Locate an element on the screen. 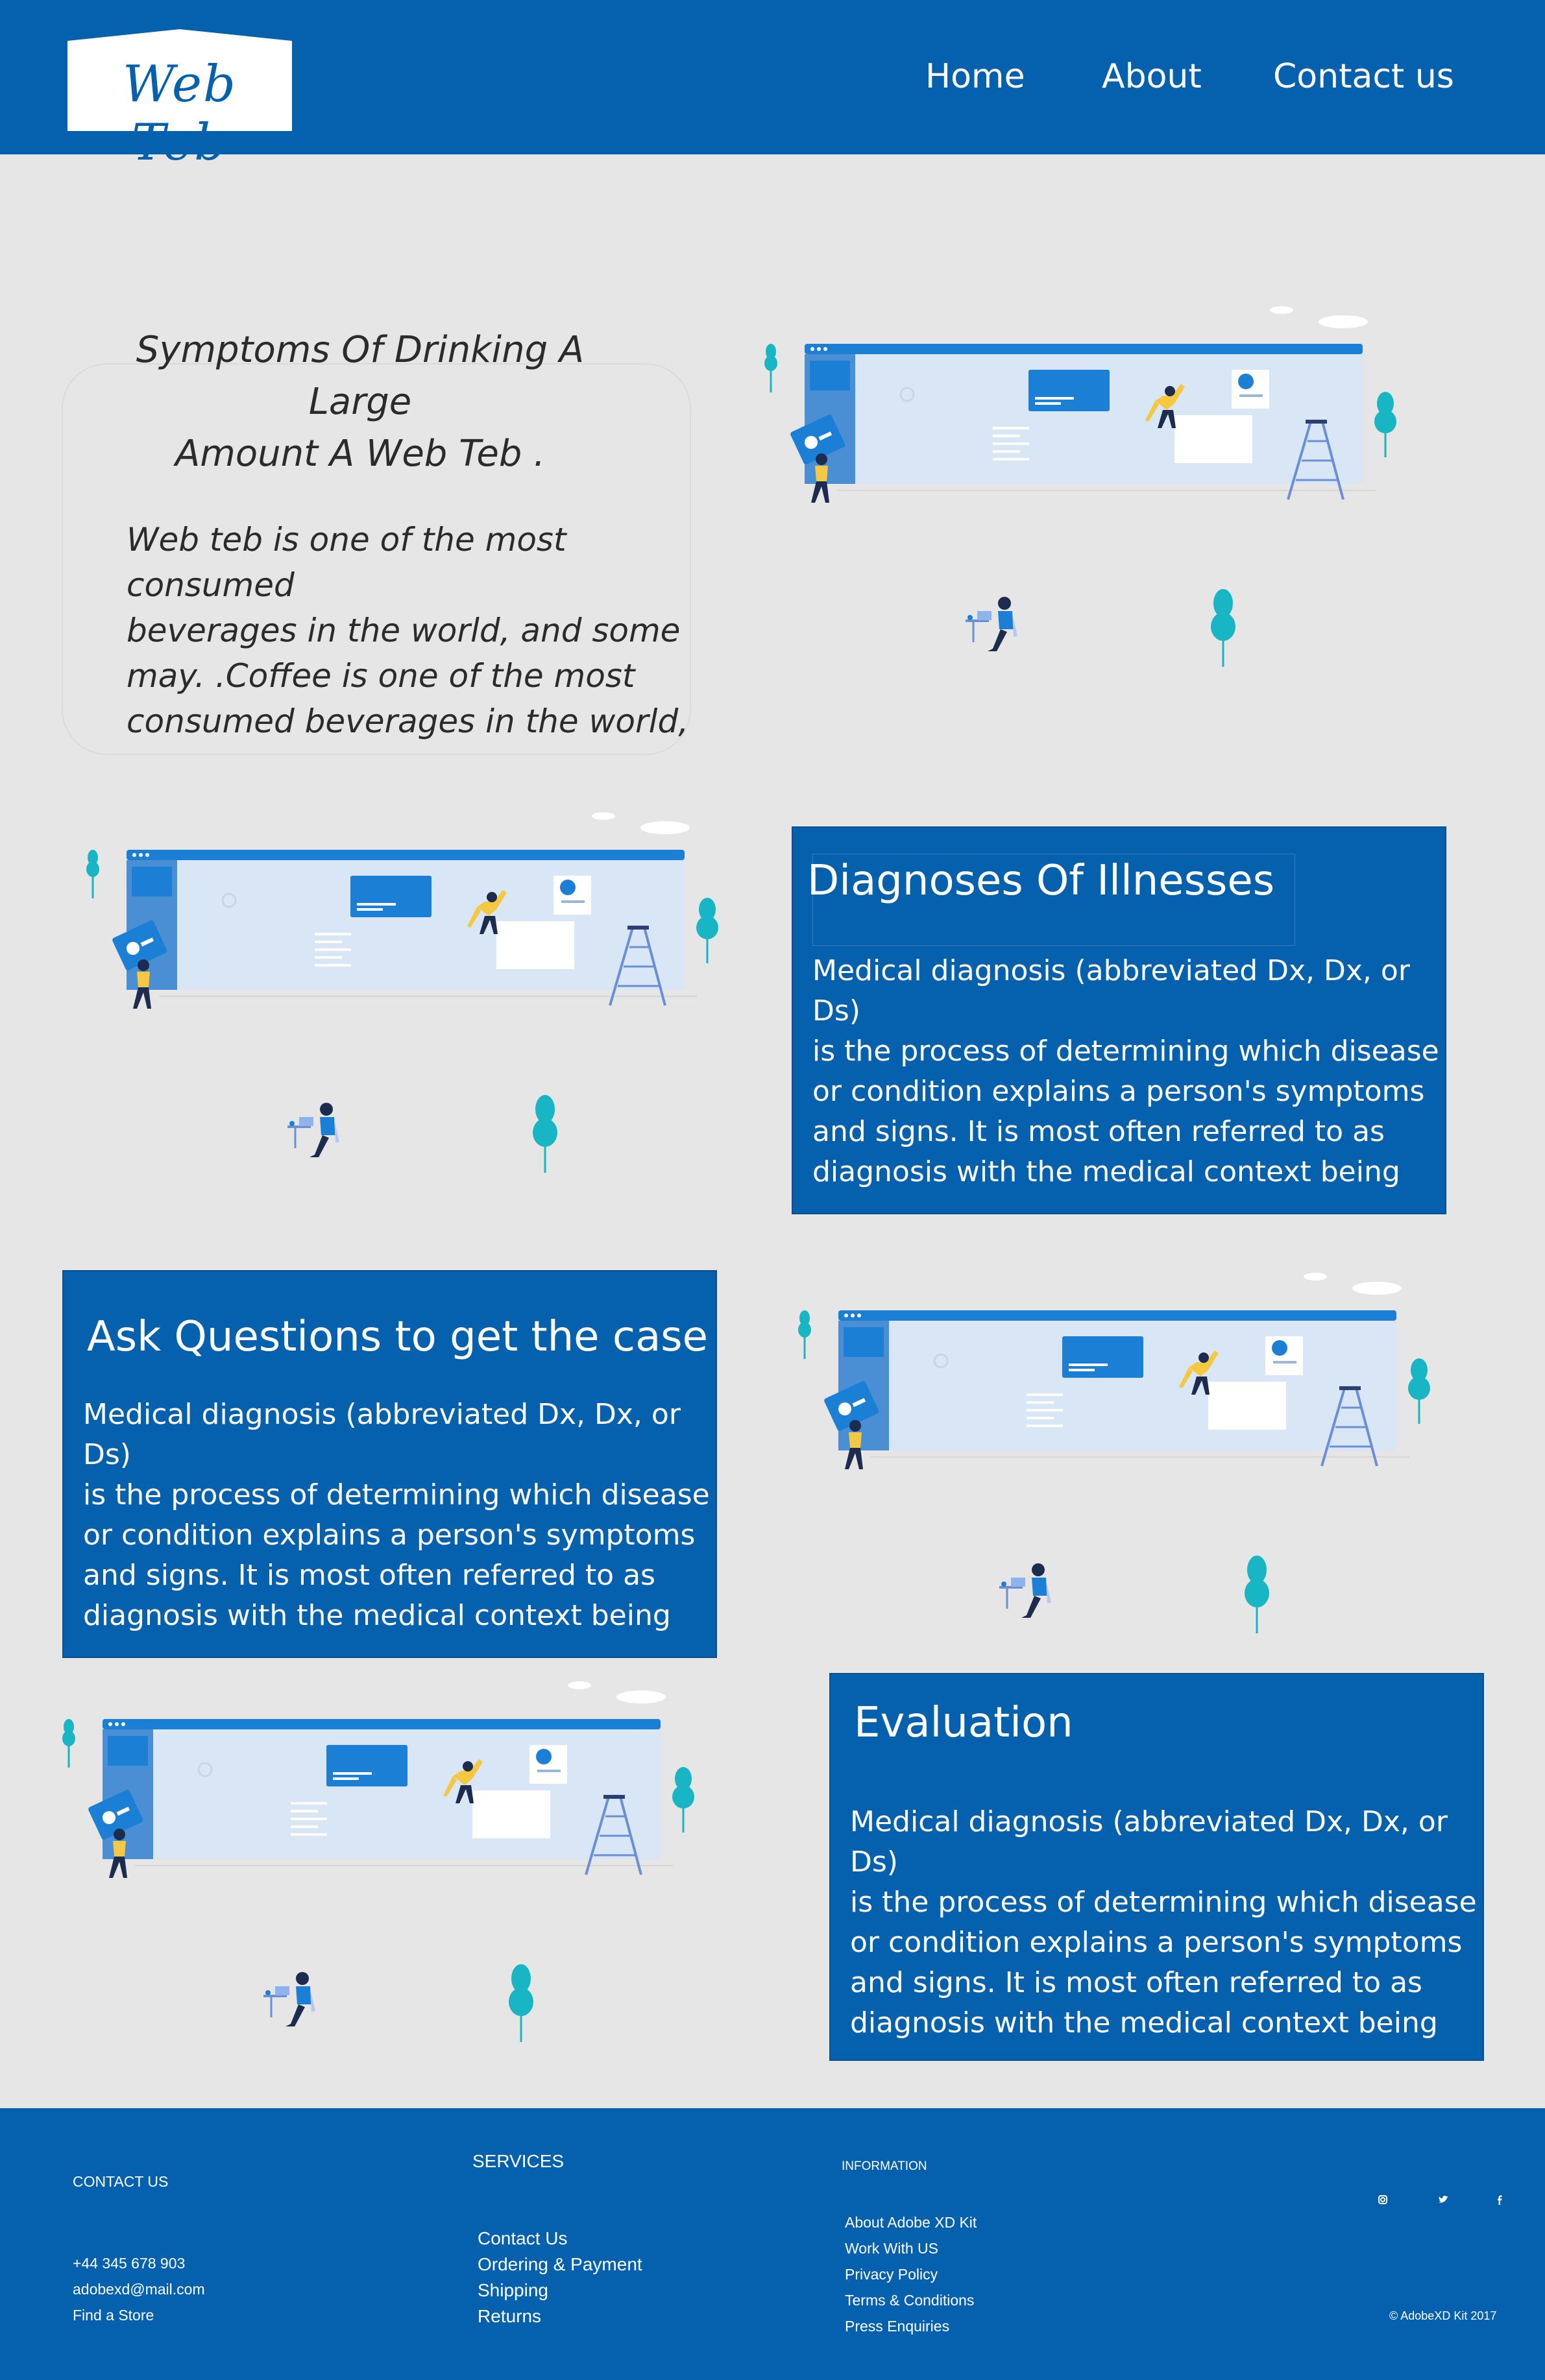  footer-phone: +44 345 678 903 is located at coordinates (130, 2263).